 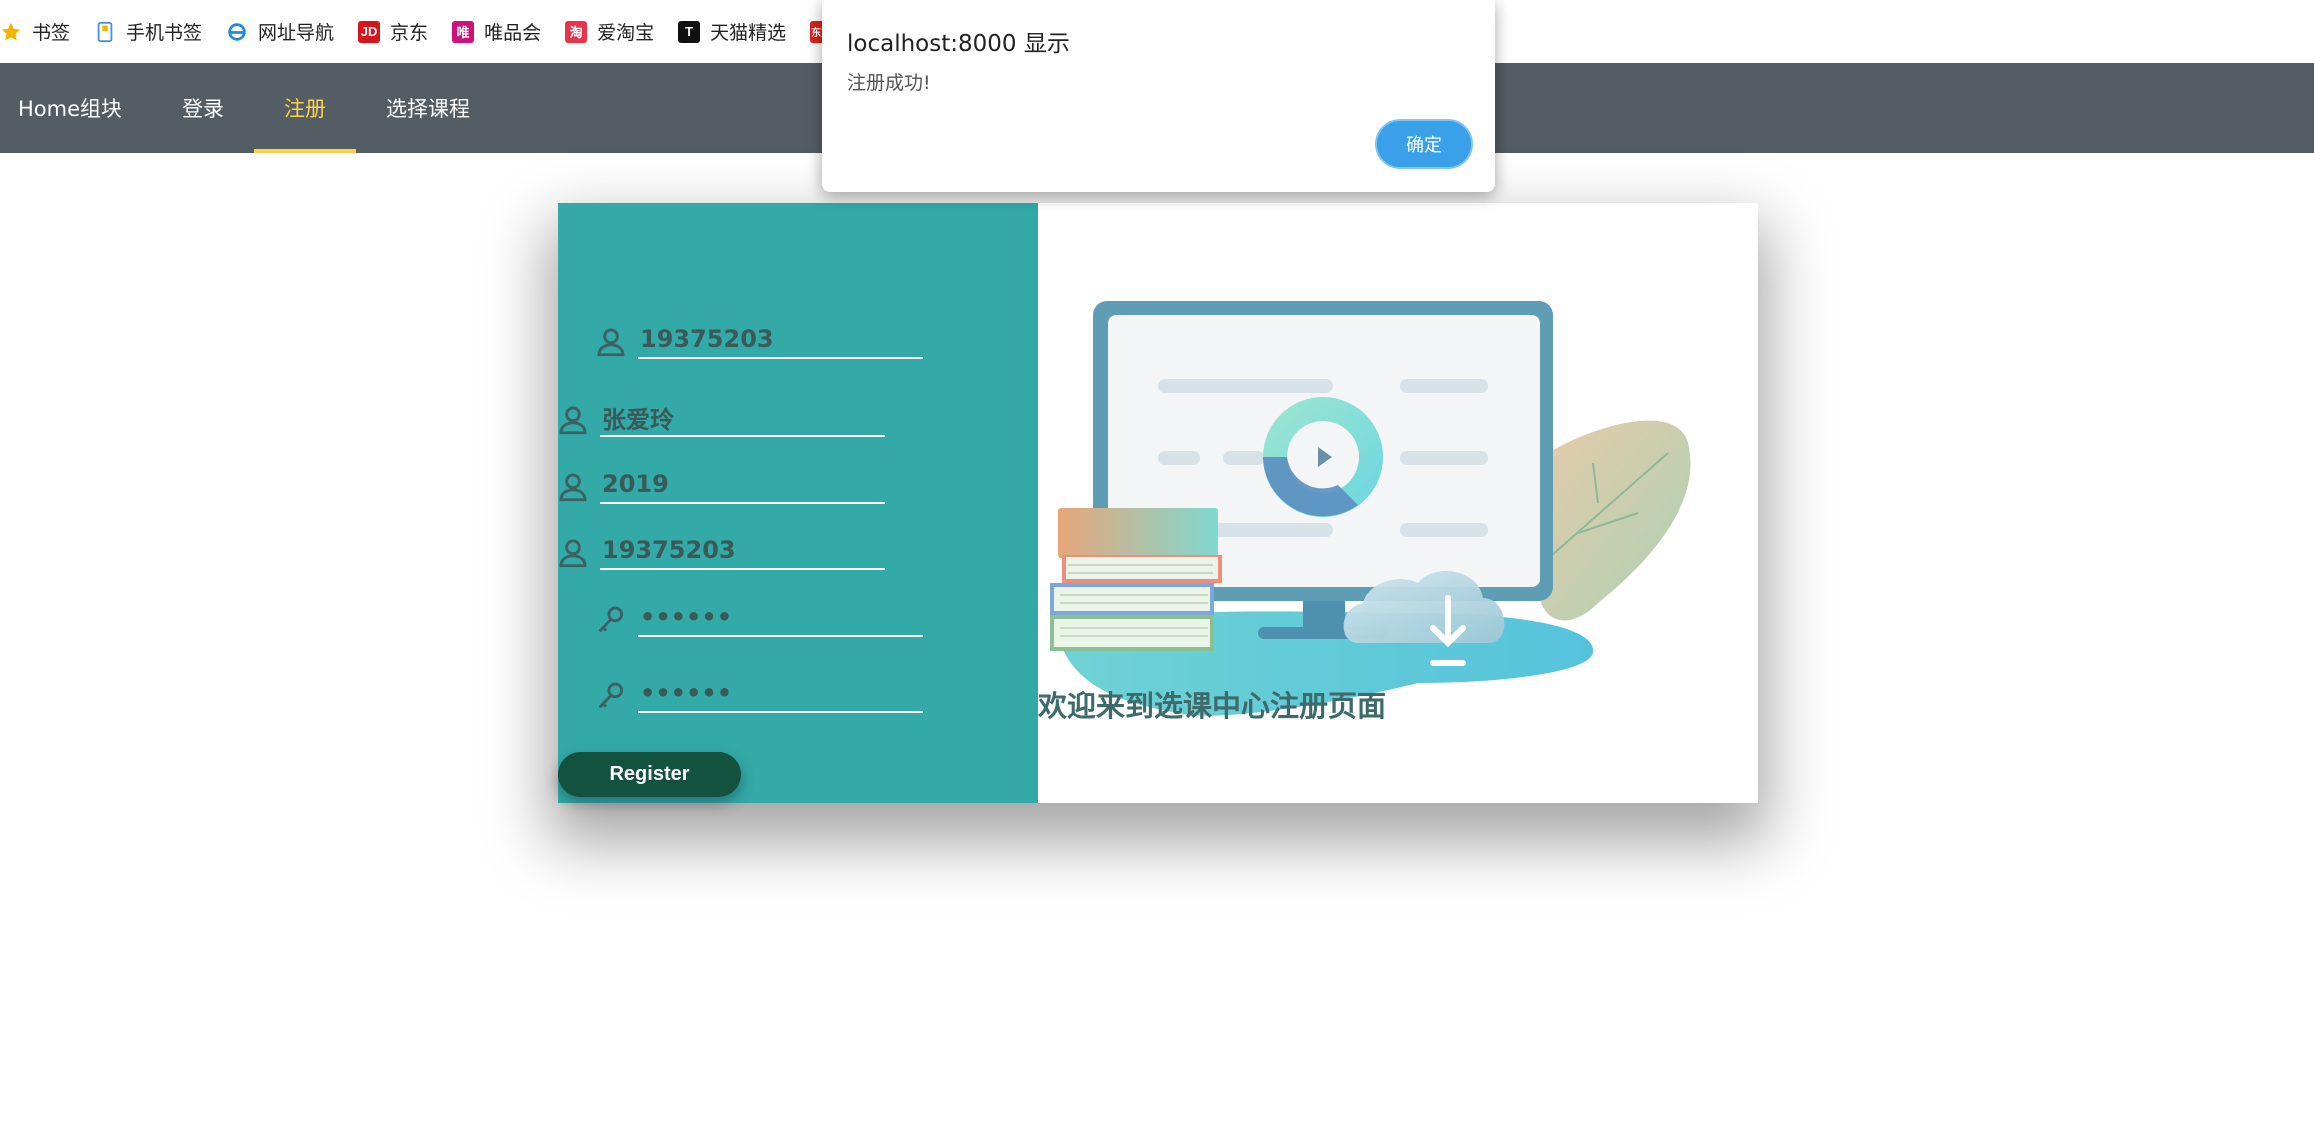 I want to click on grade-field-row, so click(x=720, y=486).